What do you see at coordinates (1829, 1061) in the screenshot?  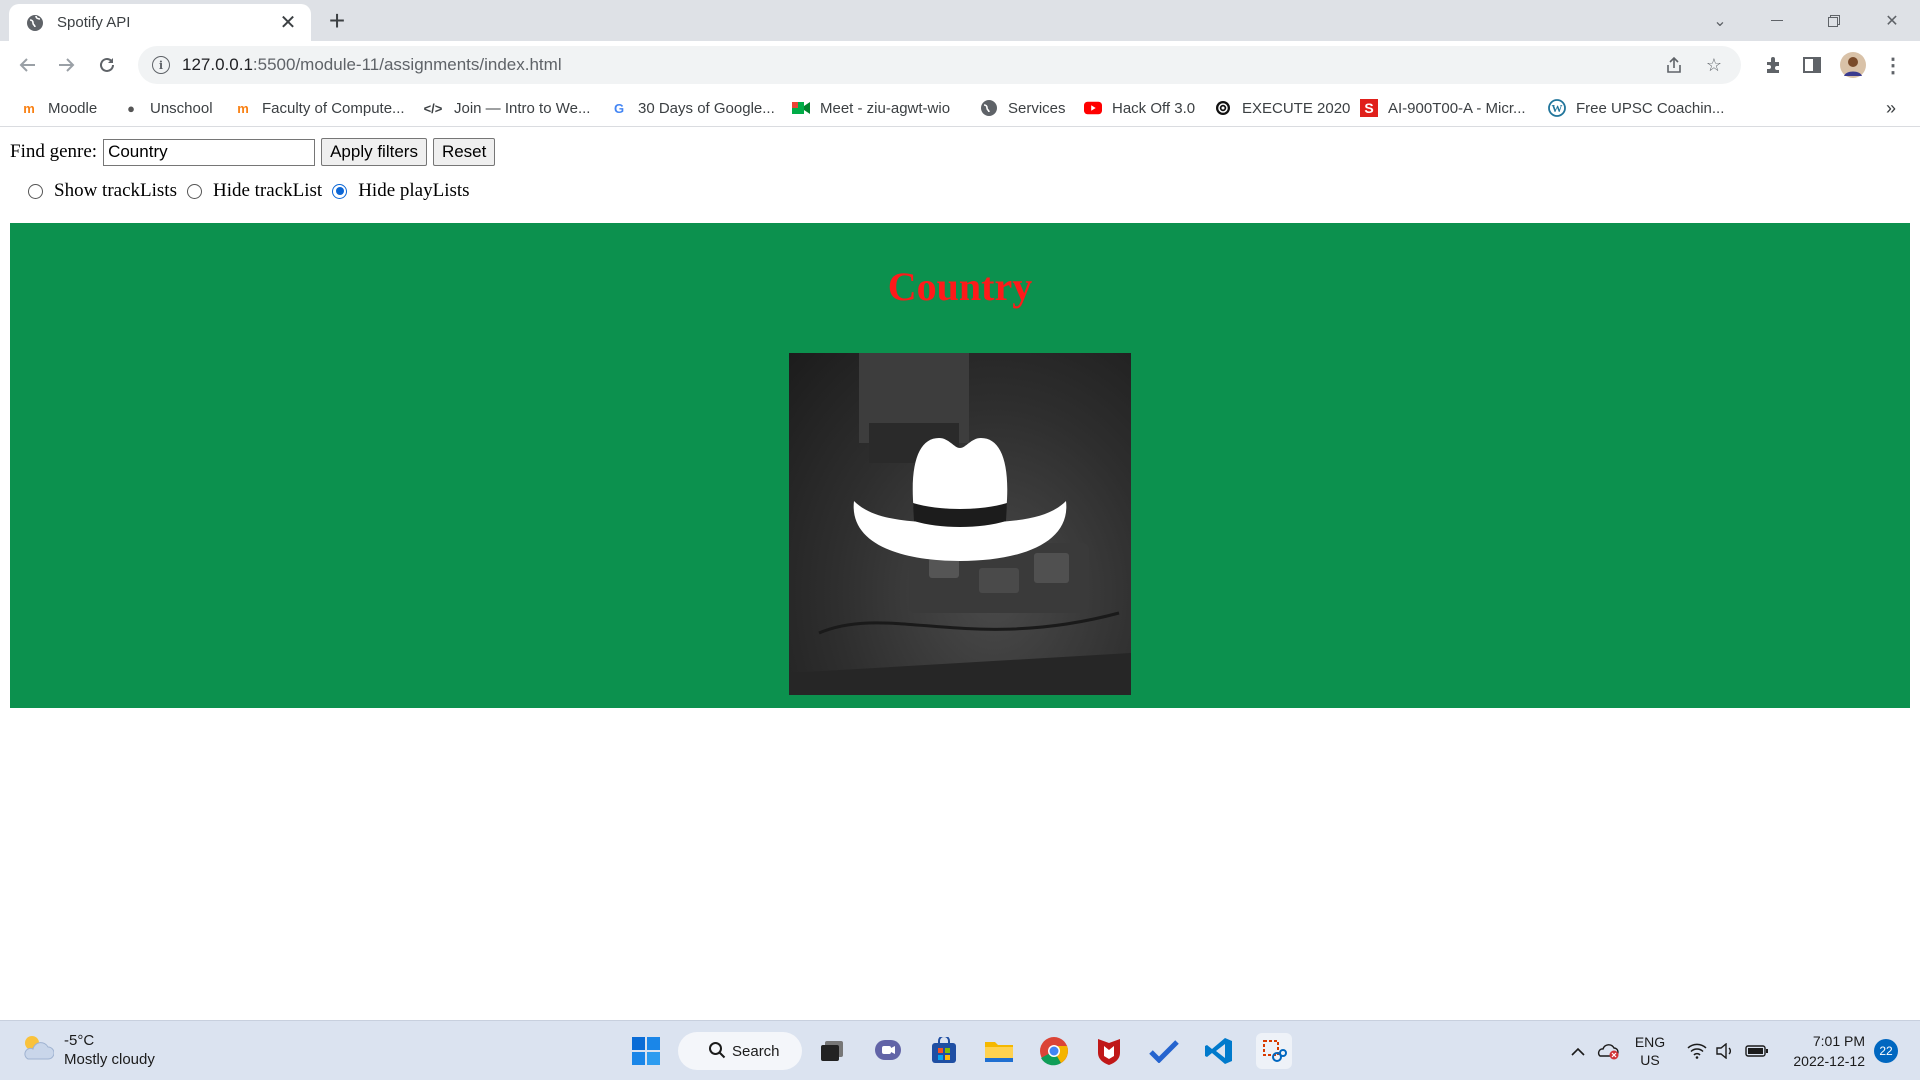 I see `clock-date: 2022-12-12` at bounding box center [1829, 1061].